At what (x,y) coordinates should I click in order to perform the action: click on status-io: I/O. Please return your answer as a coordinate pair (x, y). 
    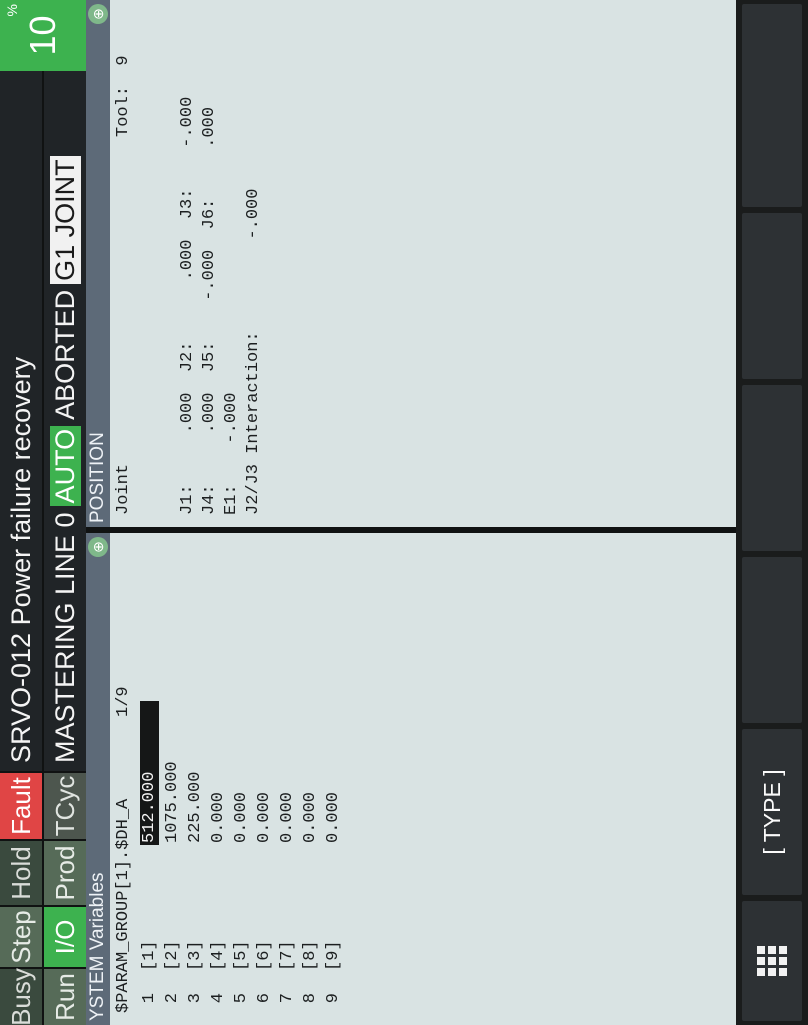
    Looking at the image, I should click on (65, 937).